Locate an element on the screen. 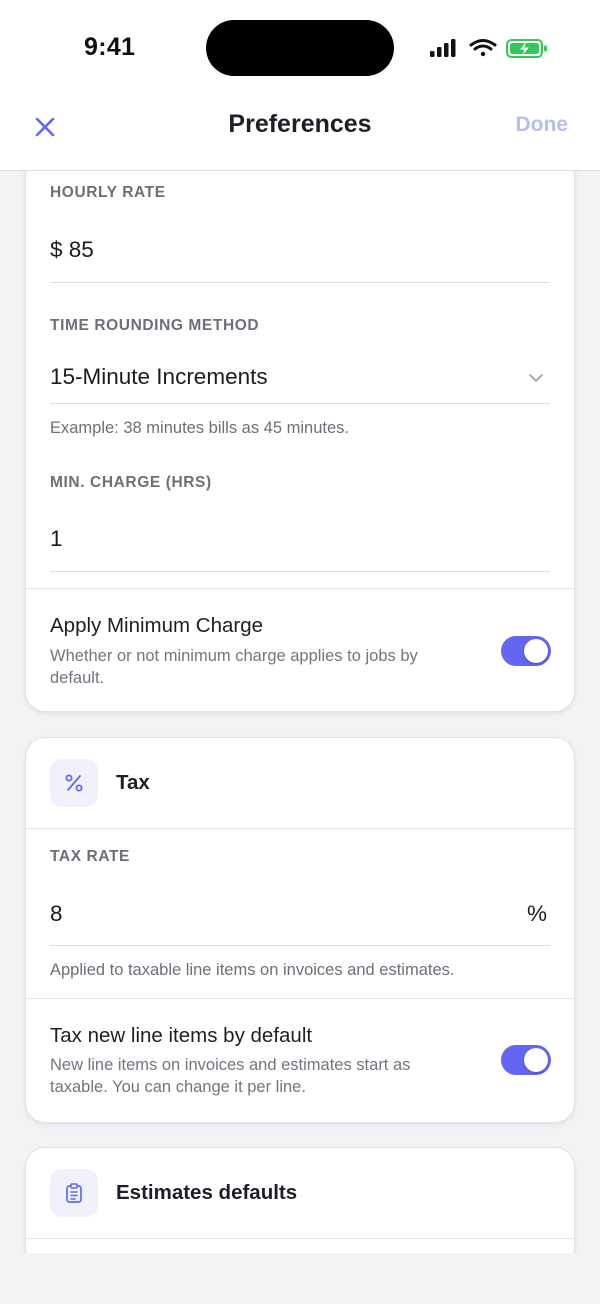  tax-section-icon is located at coordinates (74, 783).